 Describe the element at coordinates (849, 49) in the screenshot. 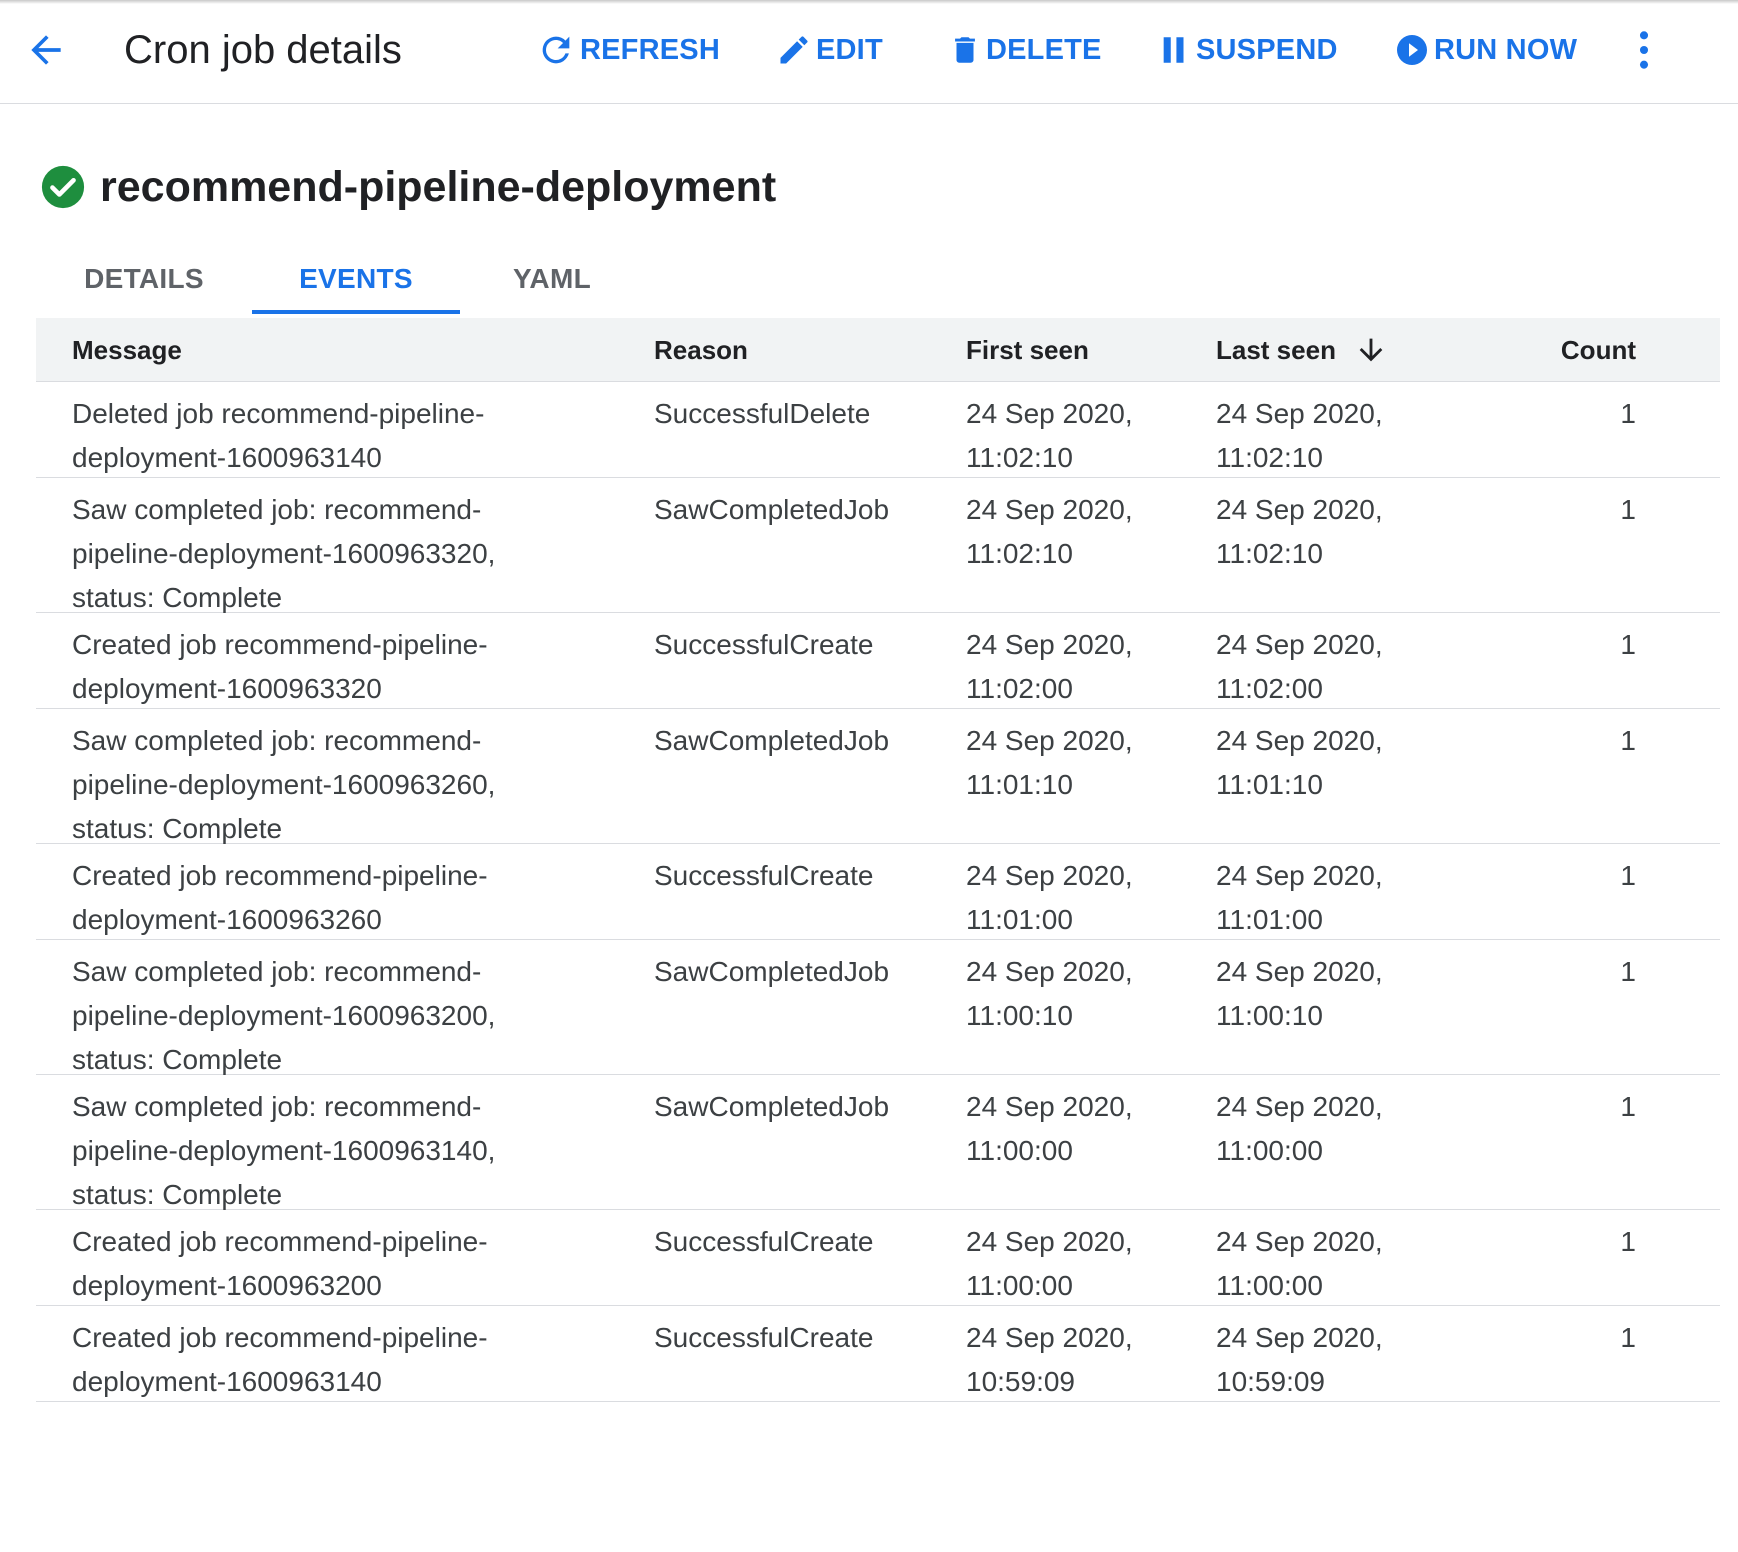

I see `edit-label: EDIT` at that location.